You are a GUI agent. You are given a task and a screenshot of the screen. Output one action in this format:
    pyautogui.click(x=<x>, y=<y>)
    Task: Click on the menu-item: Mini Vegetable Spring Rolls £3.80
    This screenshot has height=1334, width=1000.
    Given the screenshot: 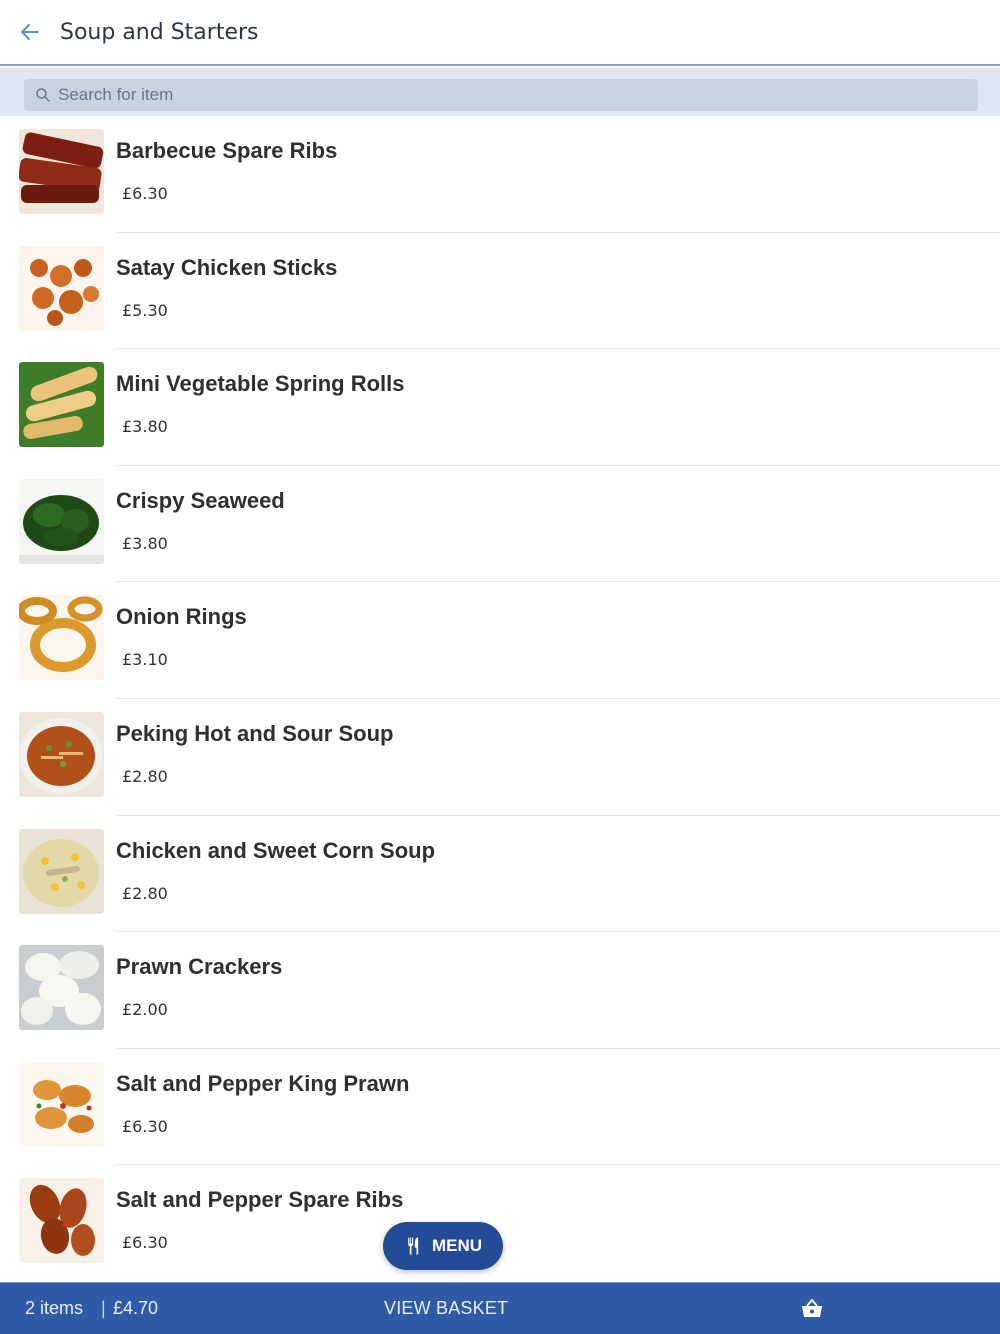 What is the action you would take?
    pyautogui.click(x=500, y=407)
    